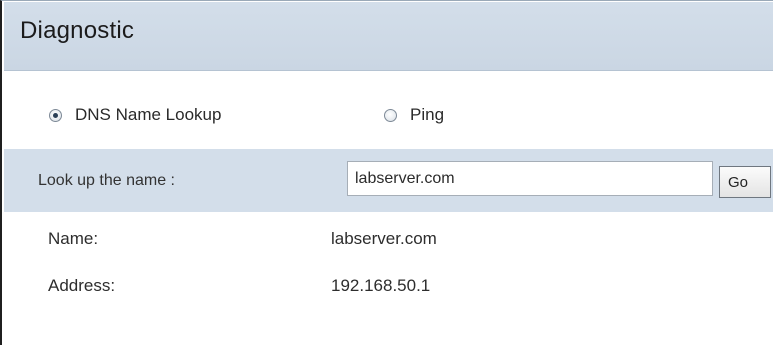  What do you see at coordinates (381, 285) in the screenshot?
I see `result-address-value: 192.168.50.1` at bounding box center [381, 285].